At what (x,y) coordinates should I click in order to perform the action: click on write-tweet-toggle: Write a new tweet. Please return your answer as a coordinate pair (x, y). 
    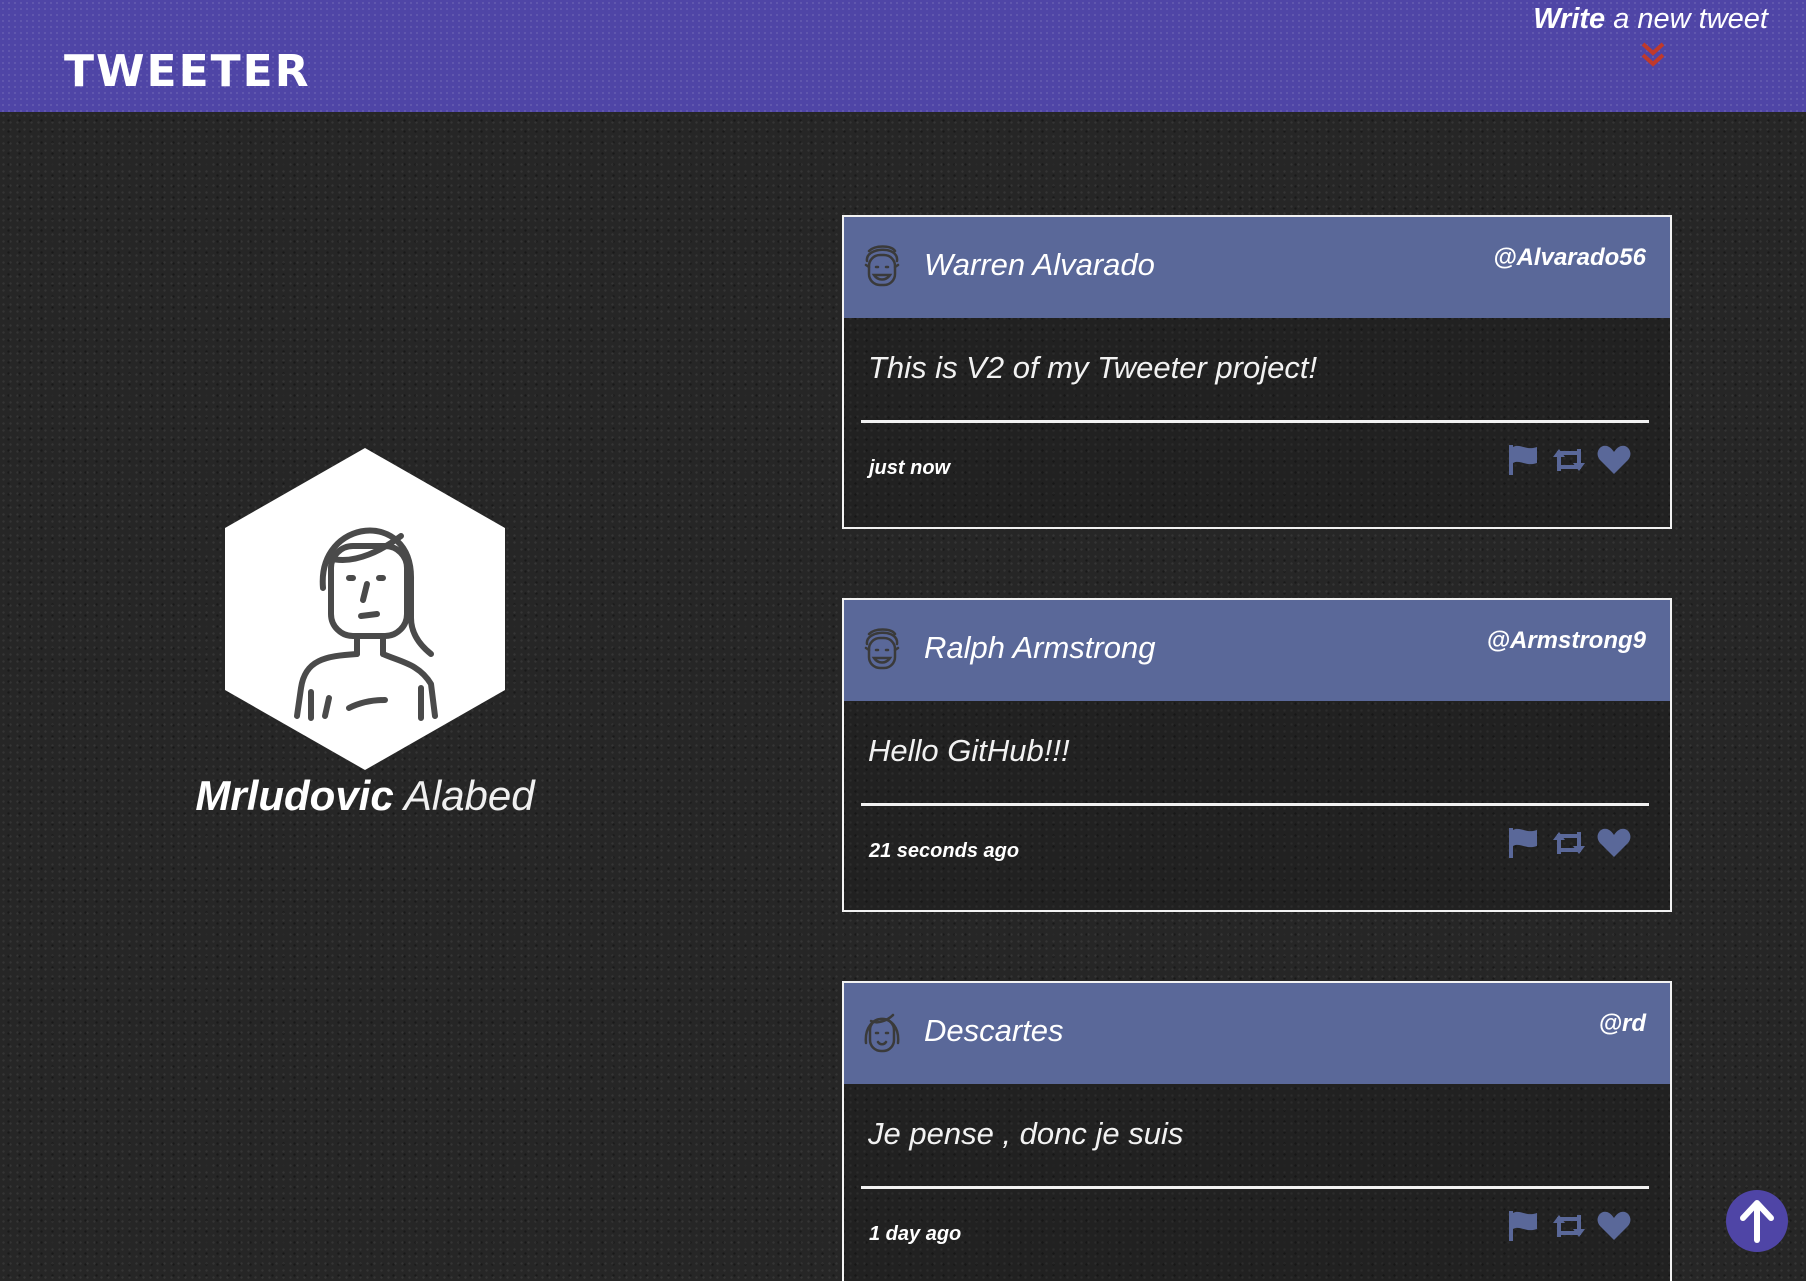
    Looking at the image, I should click on (1648, 33).